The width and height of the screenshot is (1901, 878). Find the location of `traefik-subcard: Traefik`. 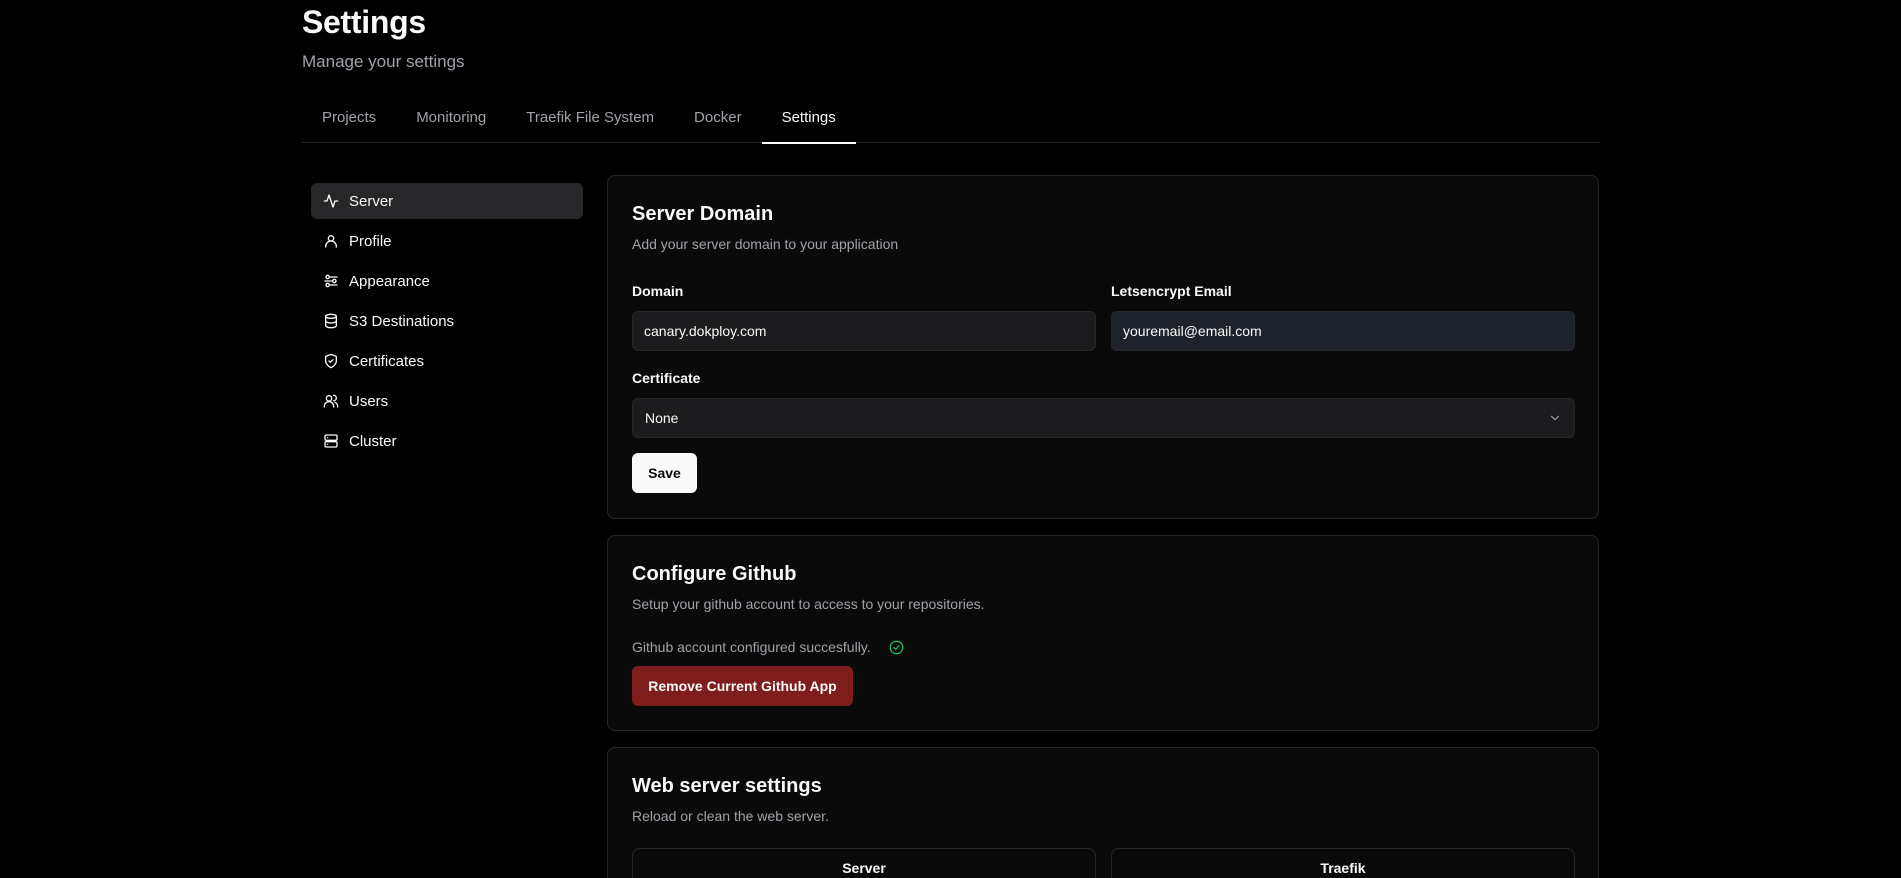

traefik-subcard: Traefik is located at coordinates (1343, 863).